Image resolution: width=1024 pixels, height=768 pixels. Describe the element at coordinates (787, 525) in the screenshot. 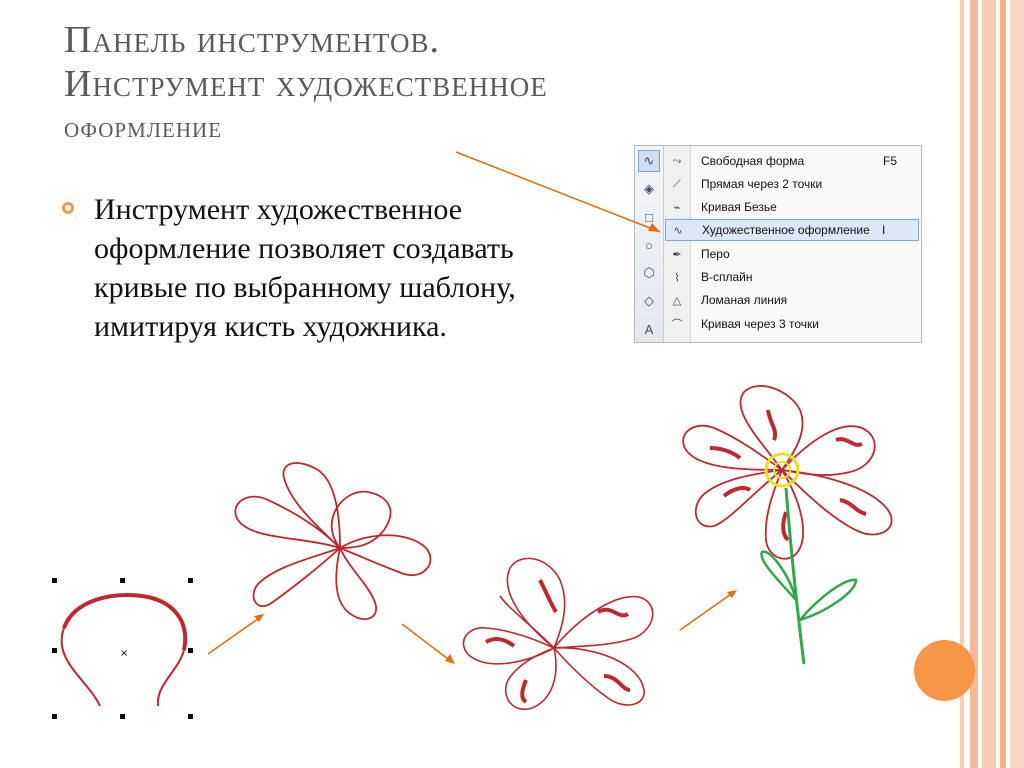

I see `final-flower` at that location.